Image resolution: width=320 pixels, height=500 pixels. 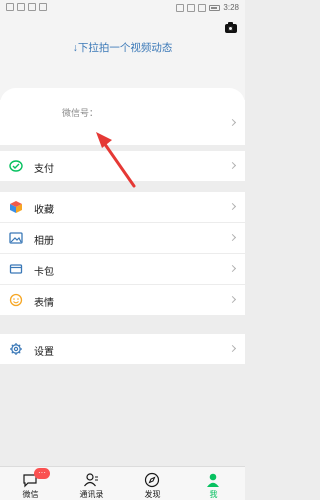 I want to click on menu-item-settings: 设置, so click(x=122, y=349).